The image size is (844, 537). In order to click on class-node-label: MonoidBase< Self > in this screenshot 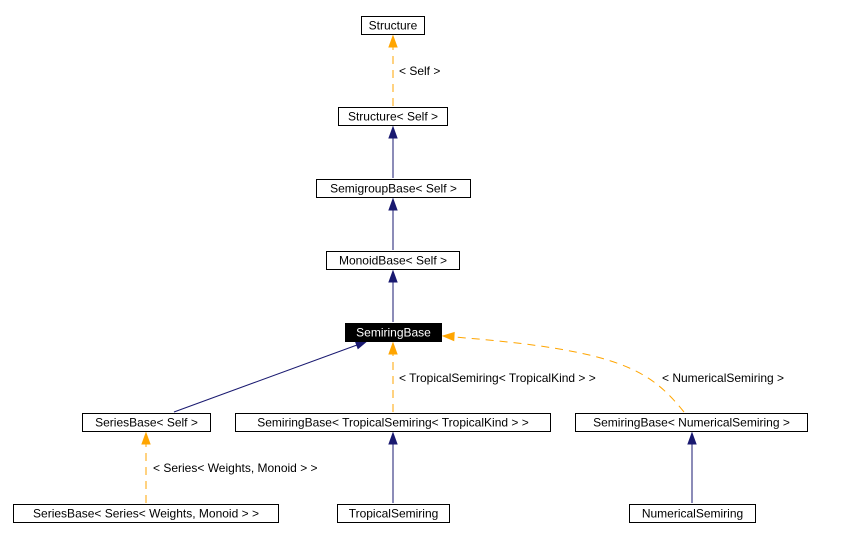, I will do `click(393, 261)`.